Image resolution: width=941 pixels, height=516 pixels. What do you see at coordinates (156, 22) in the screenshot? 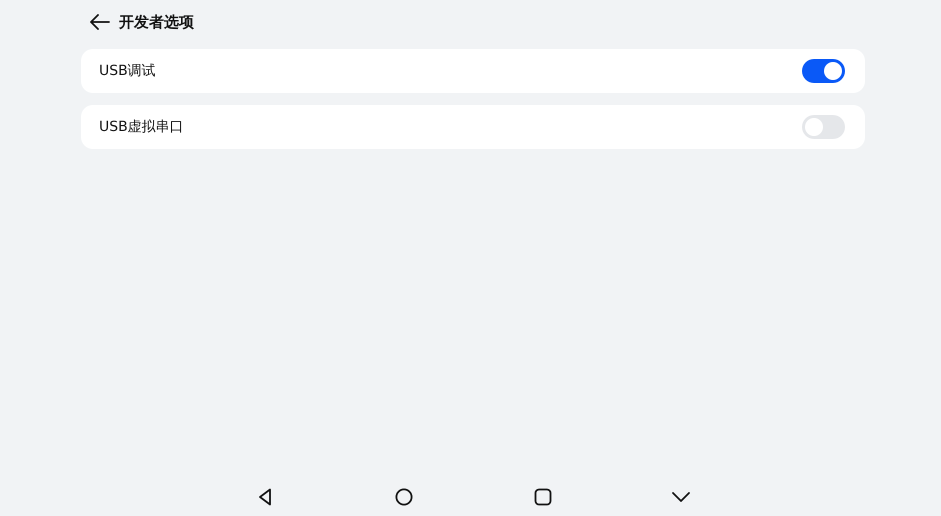
I see `page-title: 开发者选项` at bounding box center [156, 22].